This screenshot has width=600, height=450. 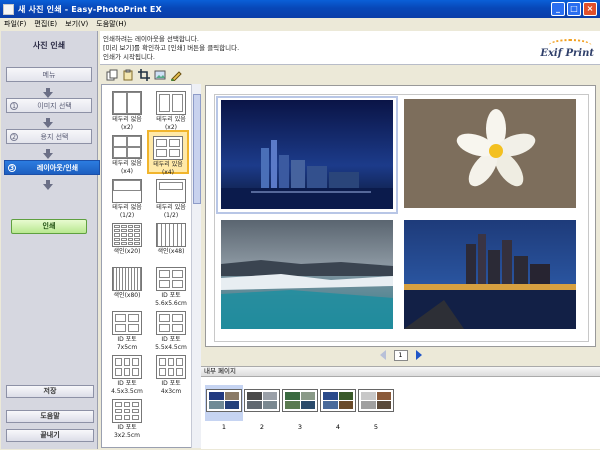 What do you see at coordinates (45, 24) in the screenshot?
I see `menu-edit: 편집(E)` at bounding box center [45, 24].